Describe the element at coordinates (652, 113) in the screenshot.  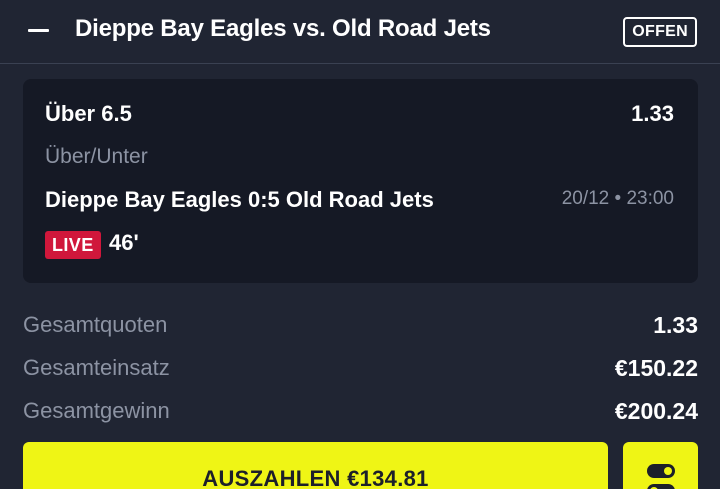
I see `selection-odds: 1.33` at that location.